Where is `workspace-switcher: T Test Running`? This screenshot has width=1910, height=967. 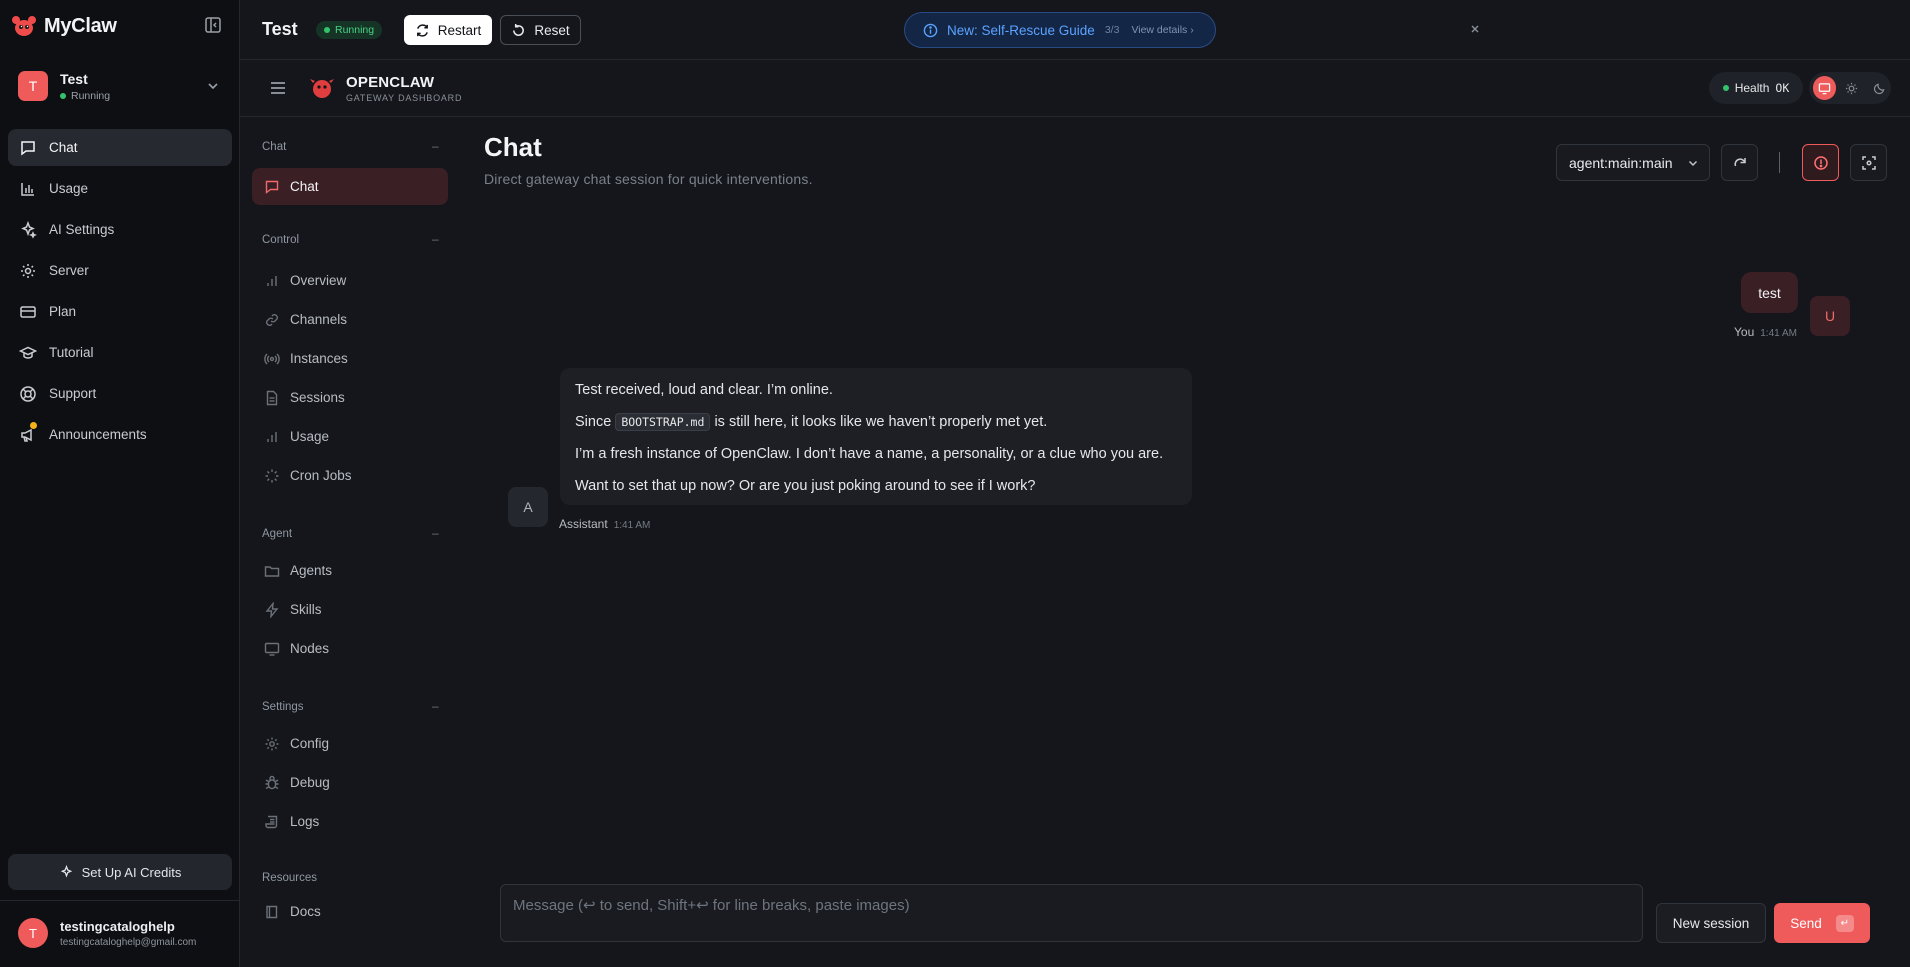
workspace-switcher: T Test Running is located at coordinates (120, 86).